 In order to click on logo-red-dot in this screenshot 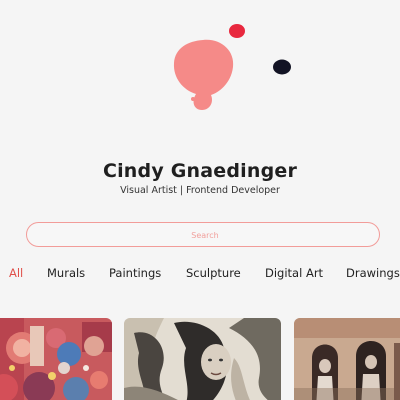, I will do `click(237, 31)`.